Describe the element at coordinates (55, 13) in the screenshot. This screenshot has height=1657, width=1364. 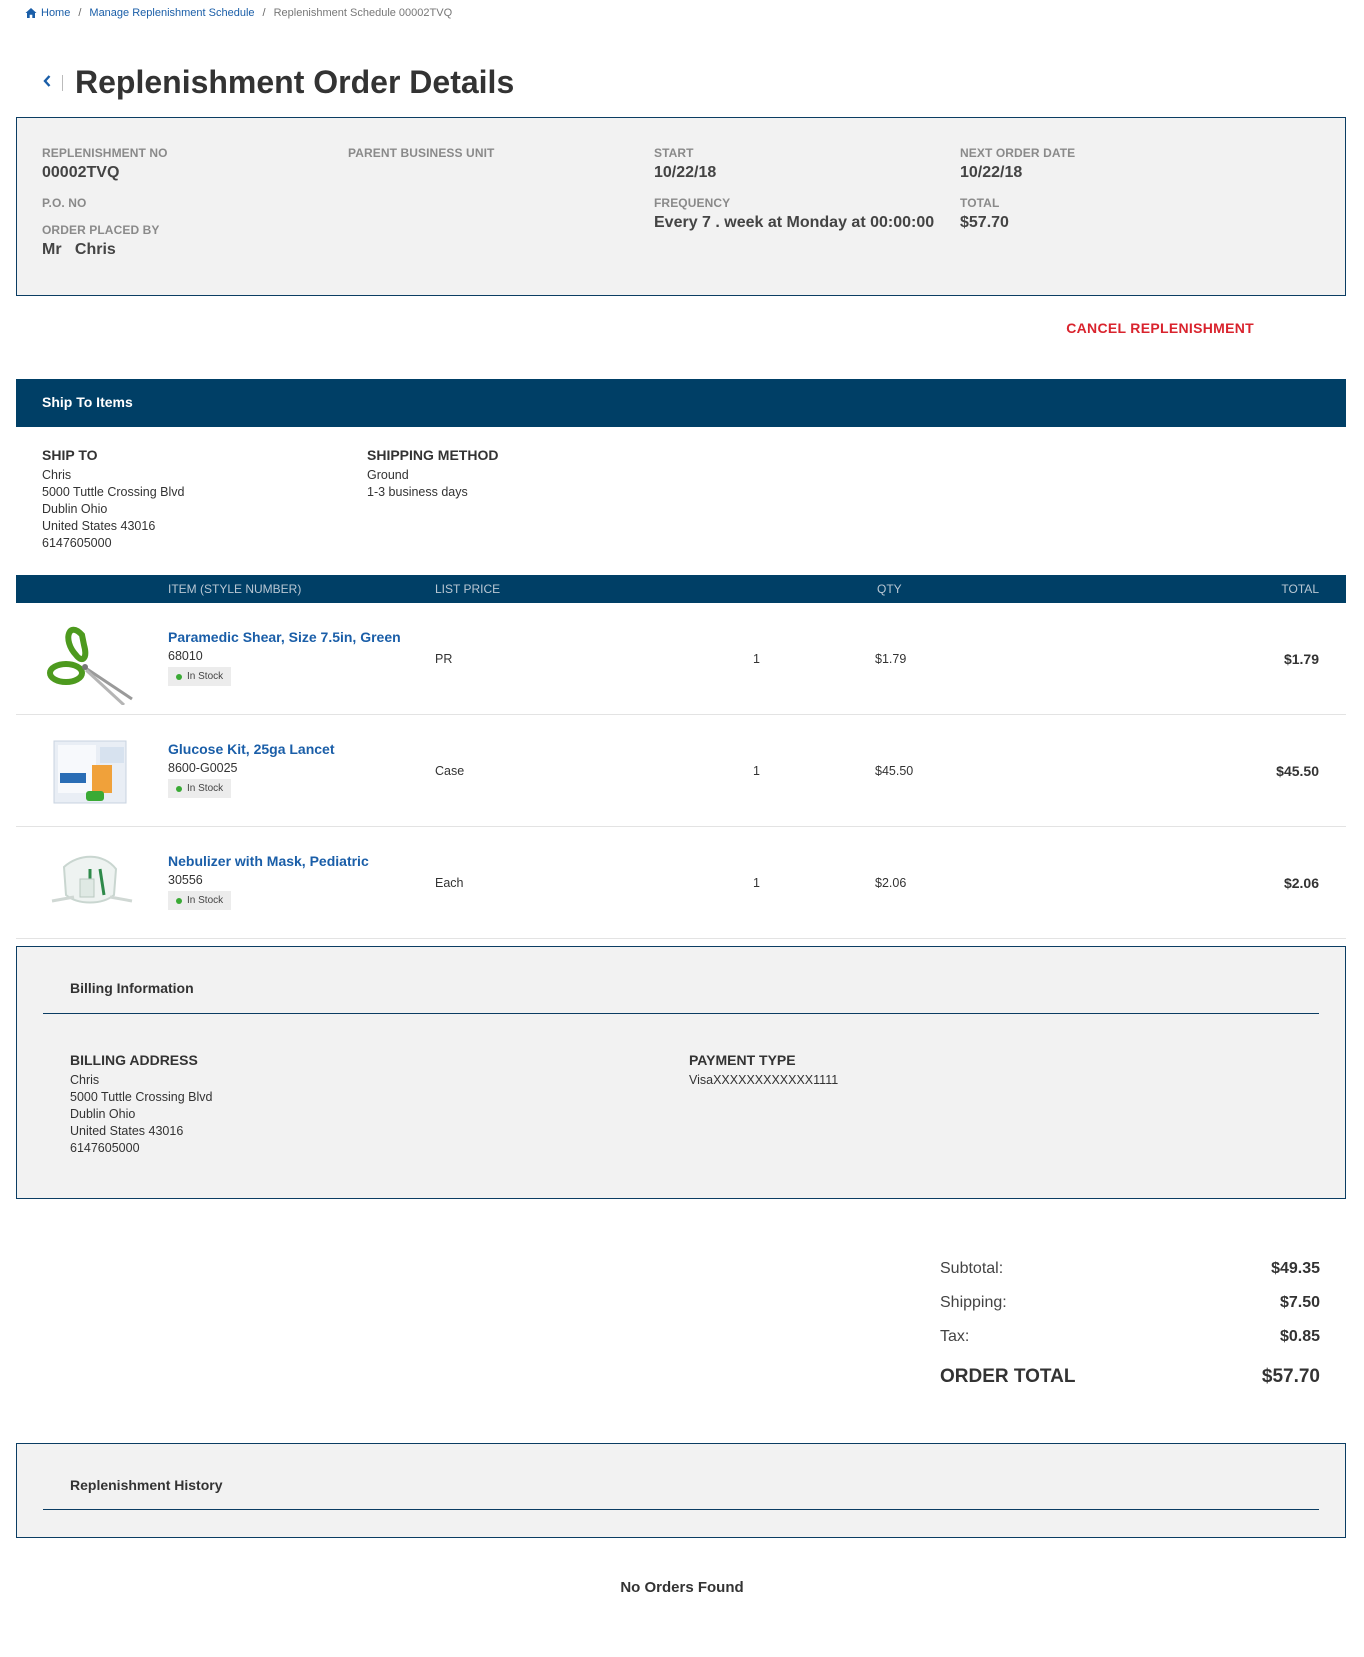
I see `breadcrumb-home: Home` at that location.